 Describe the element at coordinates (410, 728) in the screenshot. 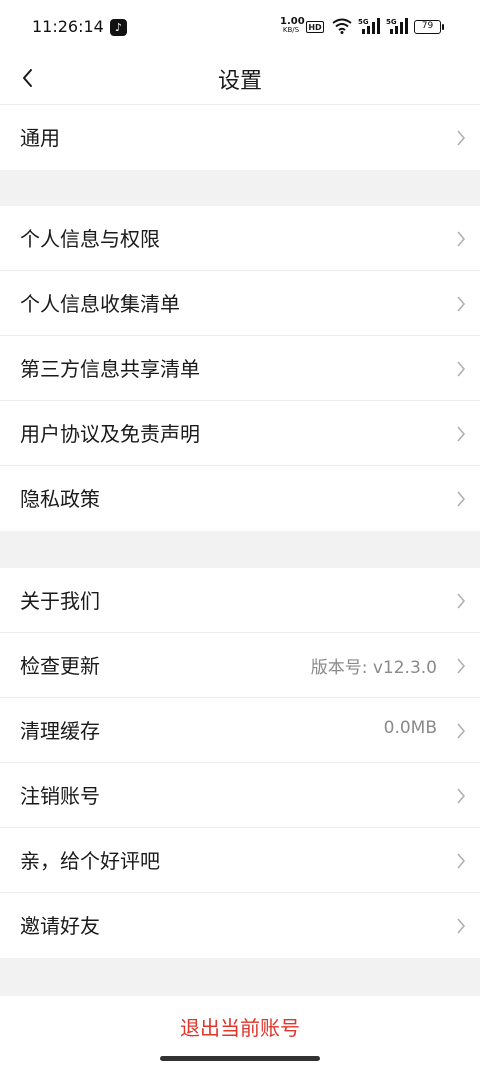

I see `cache-size-value: 0.0MB` at that location.